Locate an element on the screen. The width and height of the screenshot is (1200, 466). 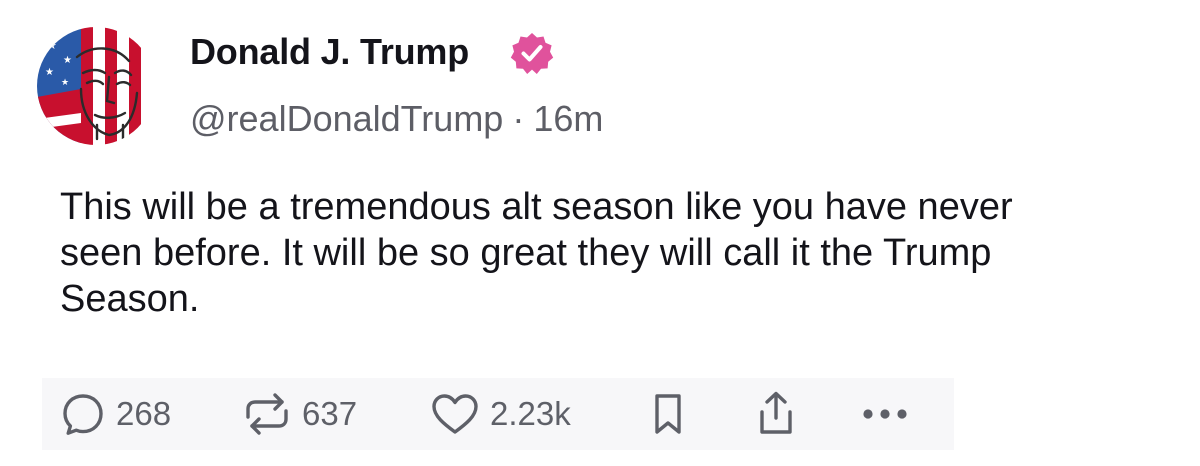
action-bar: 268 637 2.23k is located at coordinates (498, 414).